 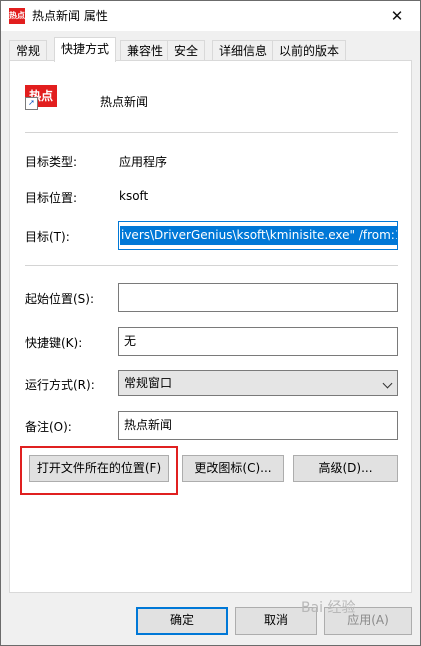 What do you see at coordinates (124, 102) in the screenshot?
I see `shortcut-name: 热点新闻` at bounding box center [124, 102].